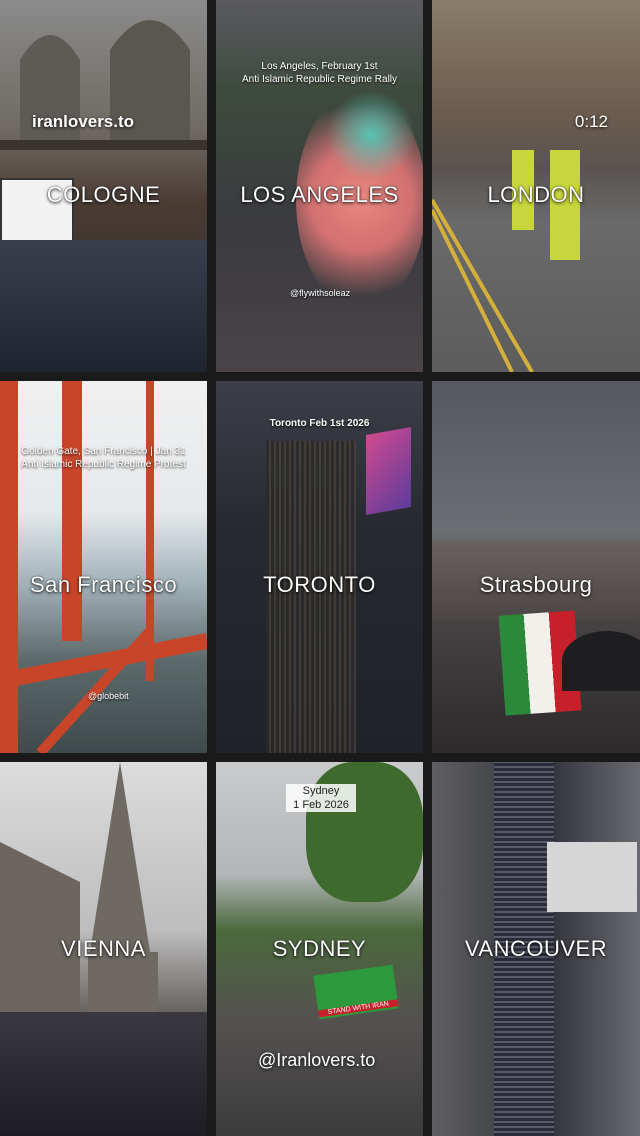  Describe the element at coordinates (371, 135) in the screenshot. I see `teal-smoke` at that location.